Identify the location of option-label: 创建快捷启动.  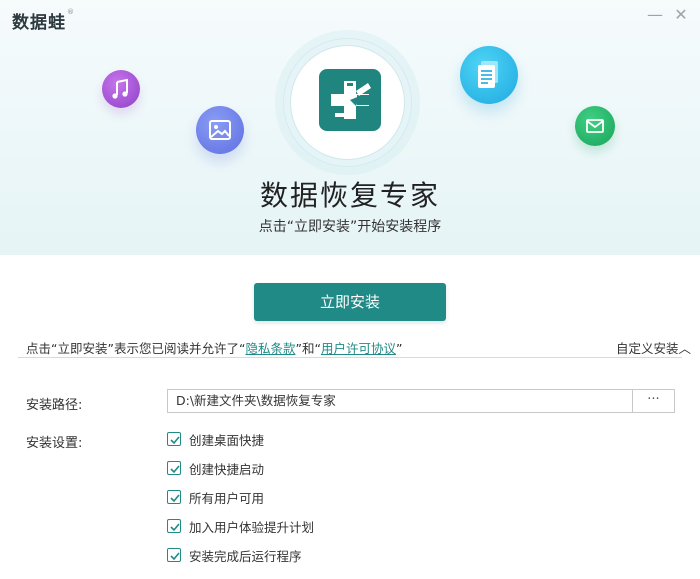
(227, 469).